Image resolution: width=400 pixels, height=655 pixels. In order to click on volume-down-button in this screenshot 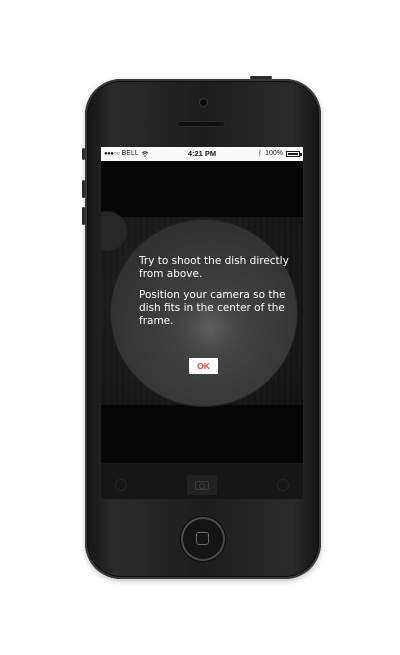, I will do `click(83, 216)`.